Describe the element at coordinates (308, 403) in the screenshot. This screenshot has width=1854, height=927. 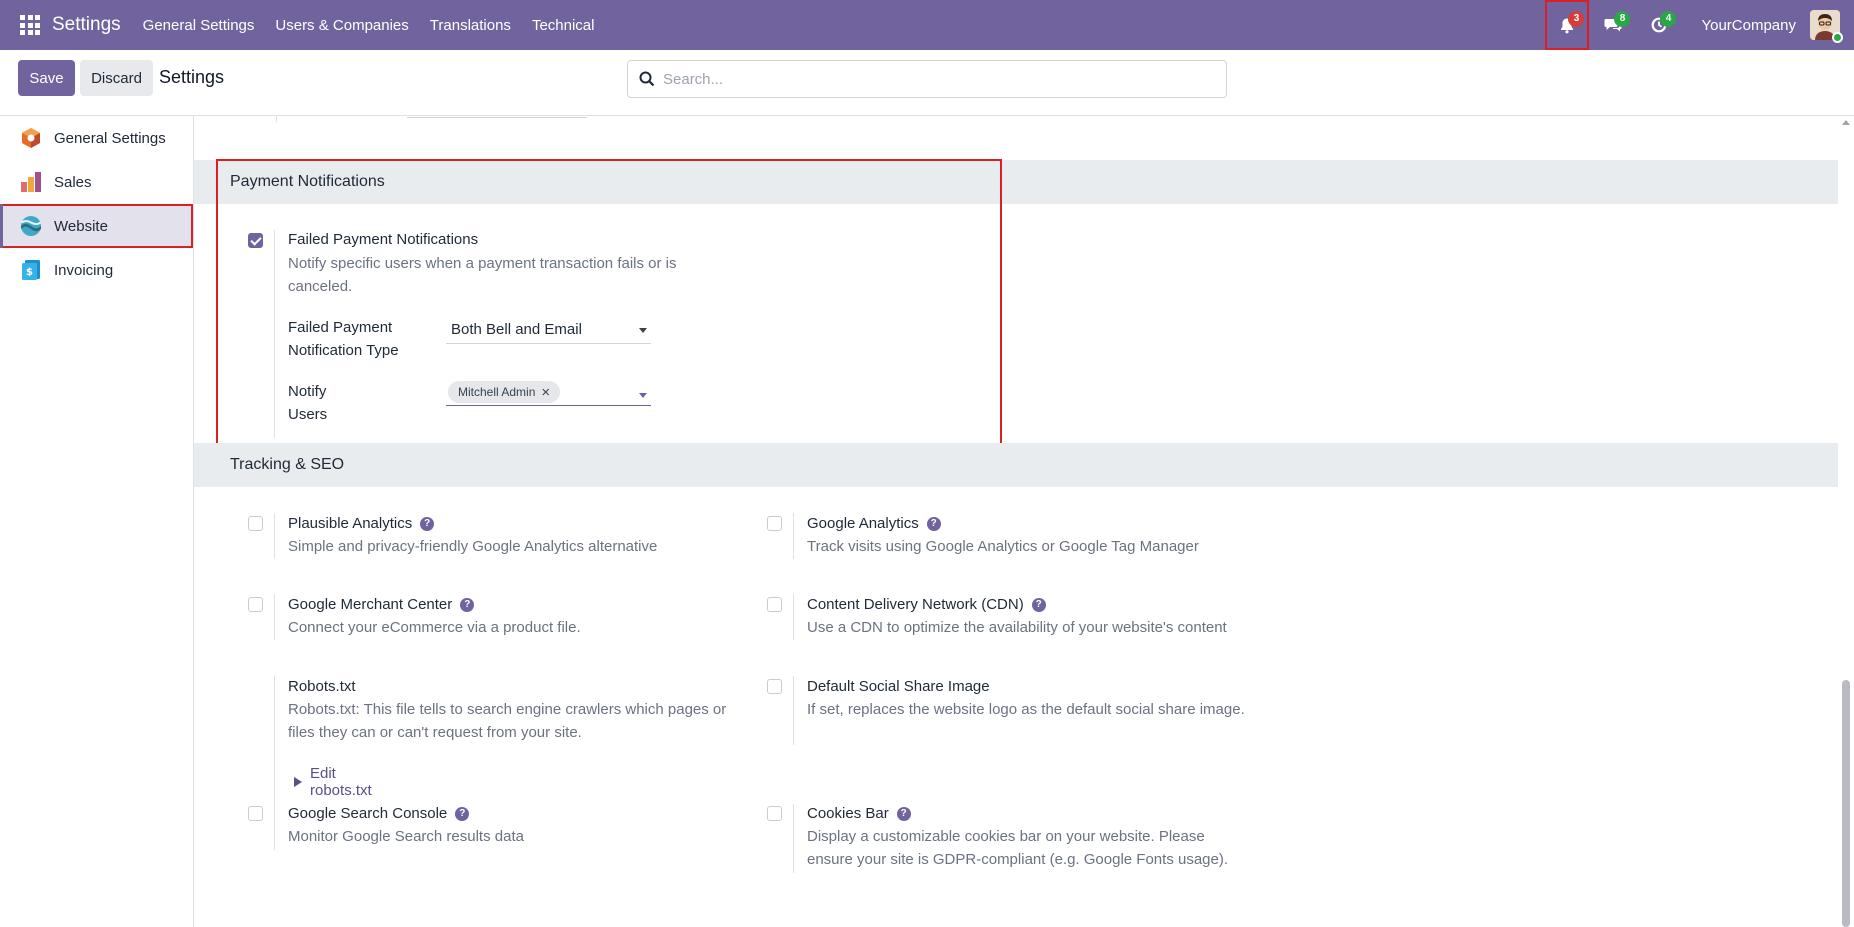
I see `notify-users-label: Notify Users` at that location.